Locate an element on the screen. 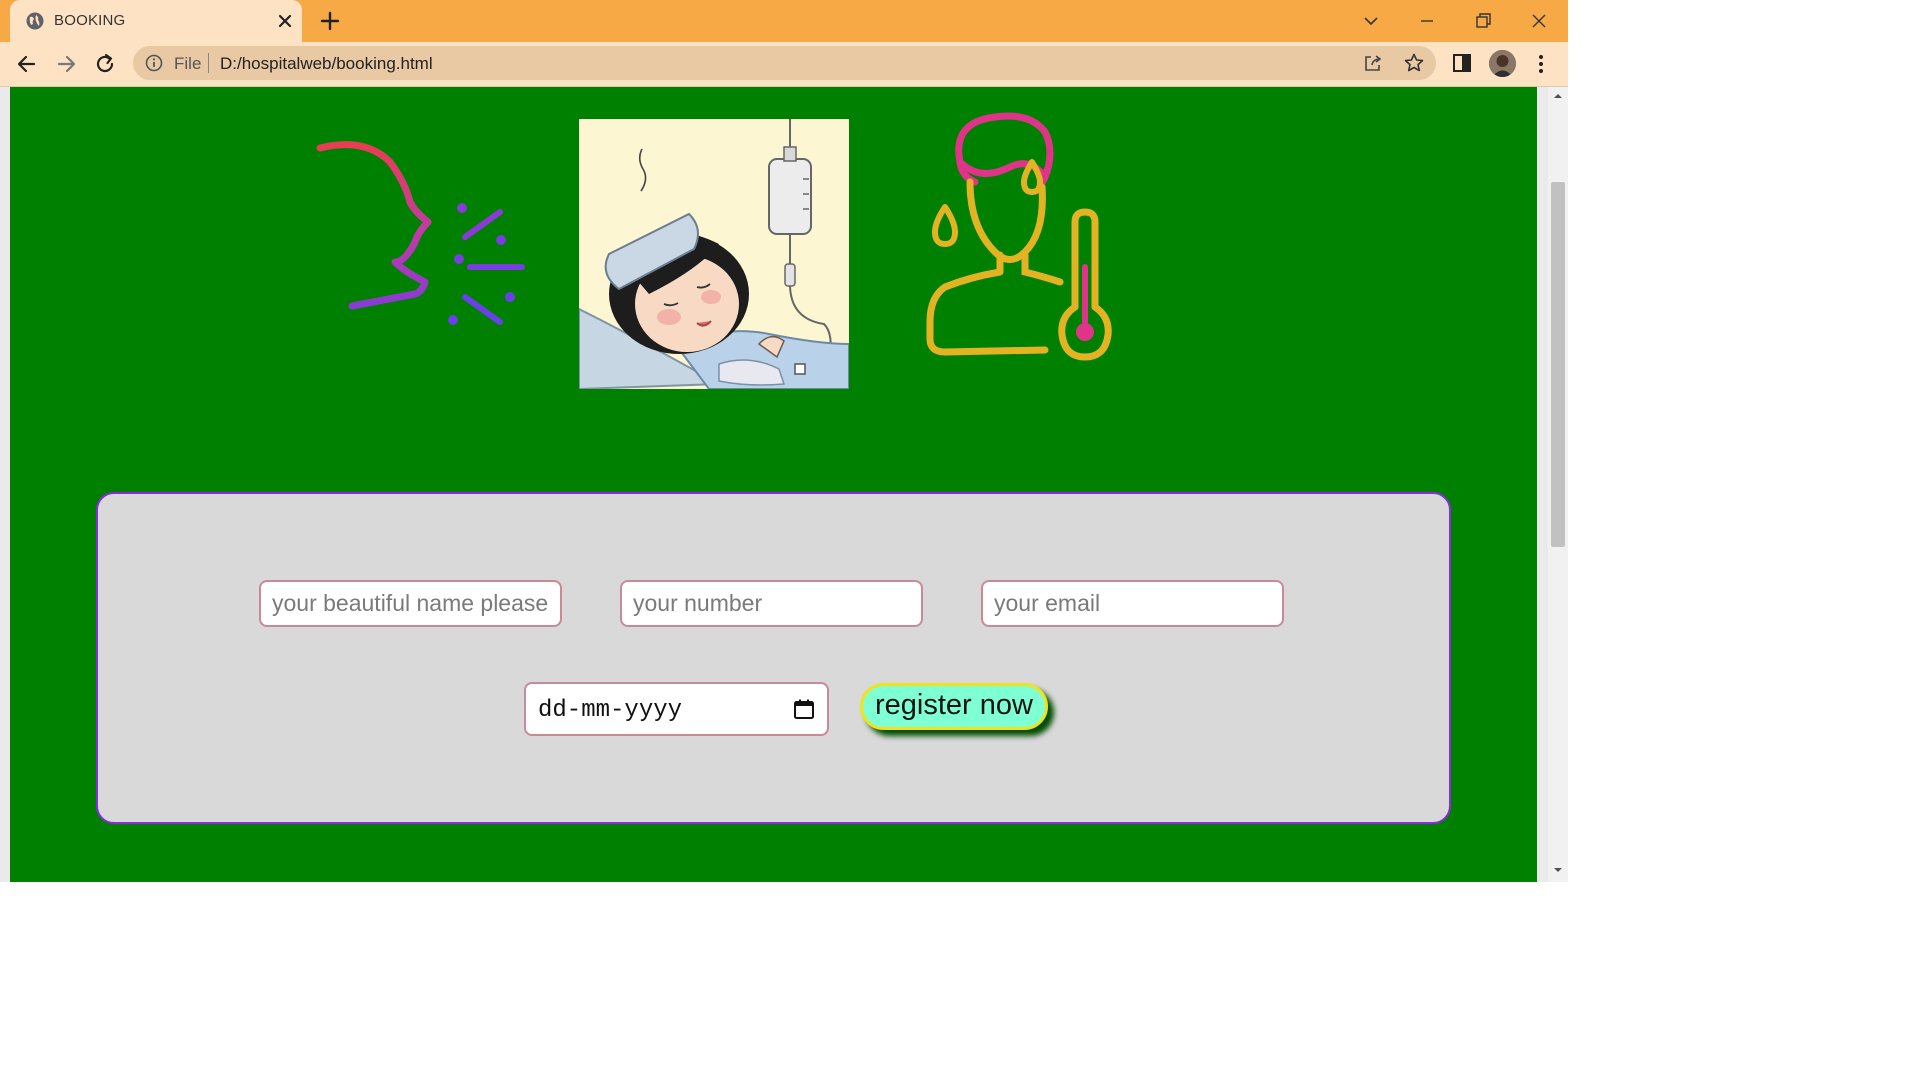  chevron-down-icon is located at coordinates (1371, 21).